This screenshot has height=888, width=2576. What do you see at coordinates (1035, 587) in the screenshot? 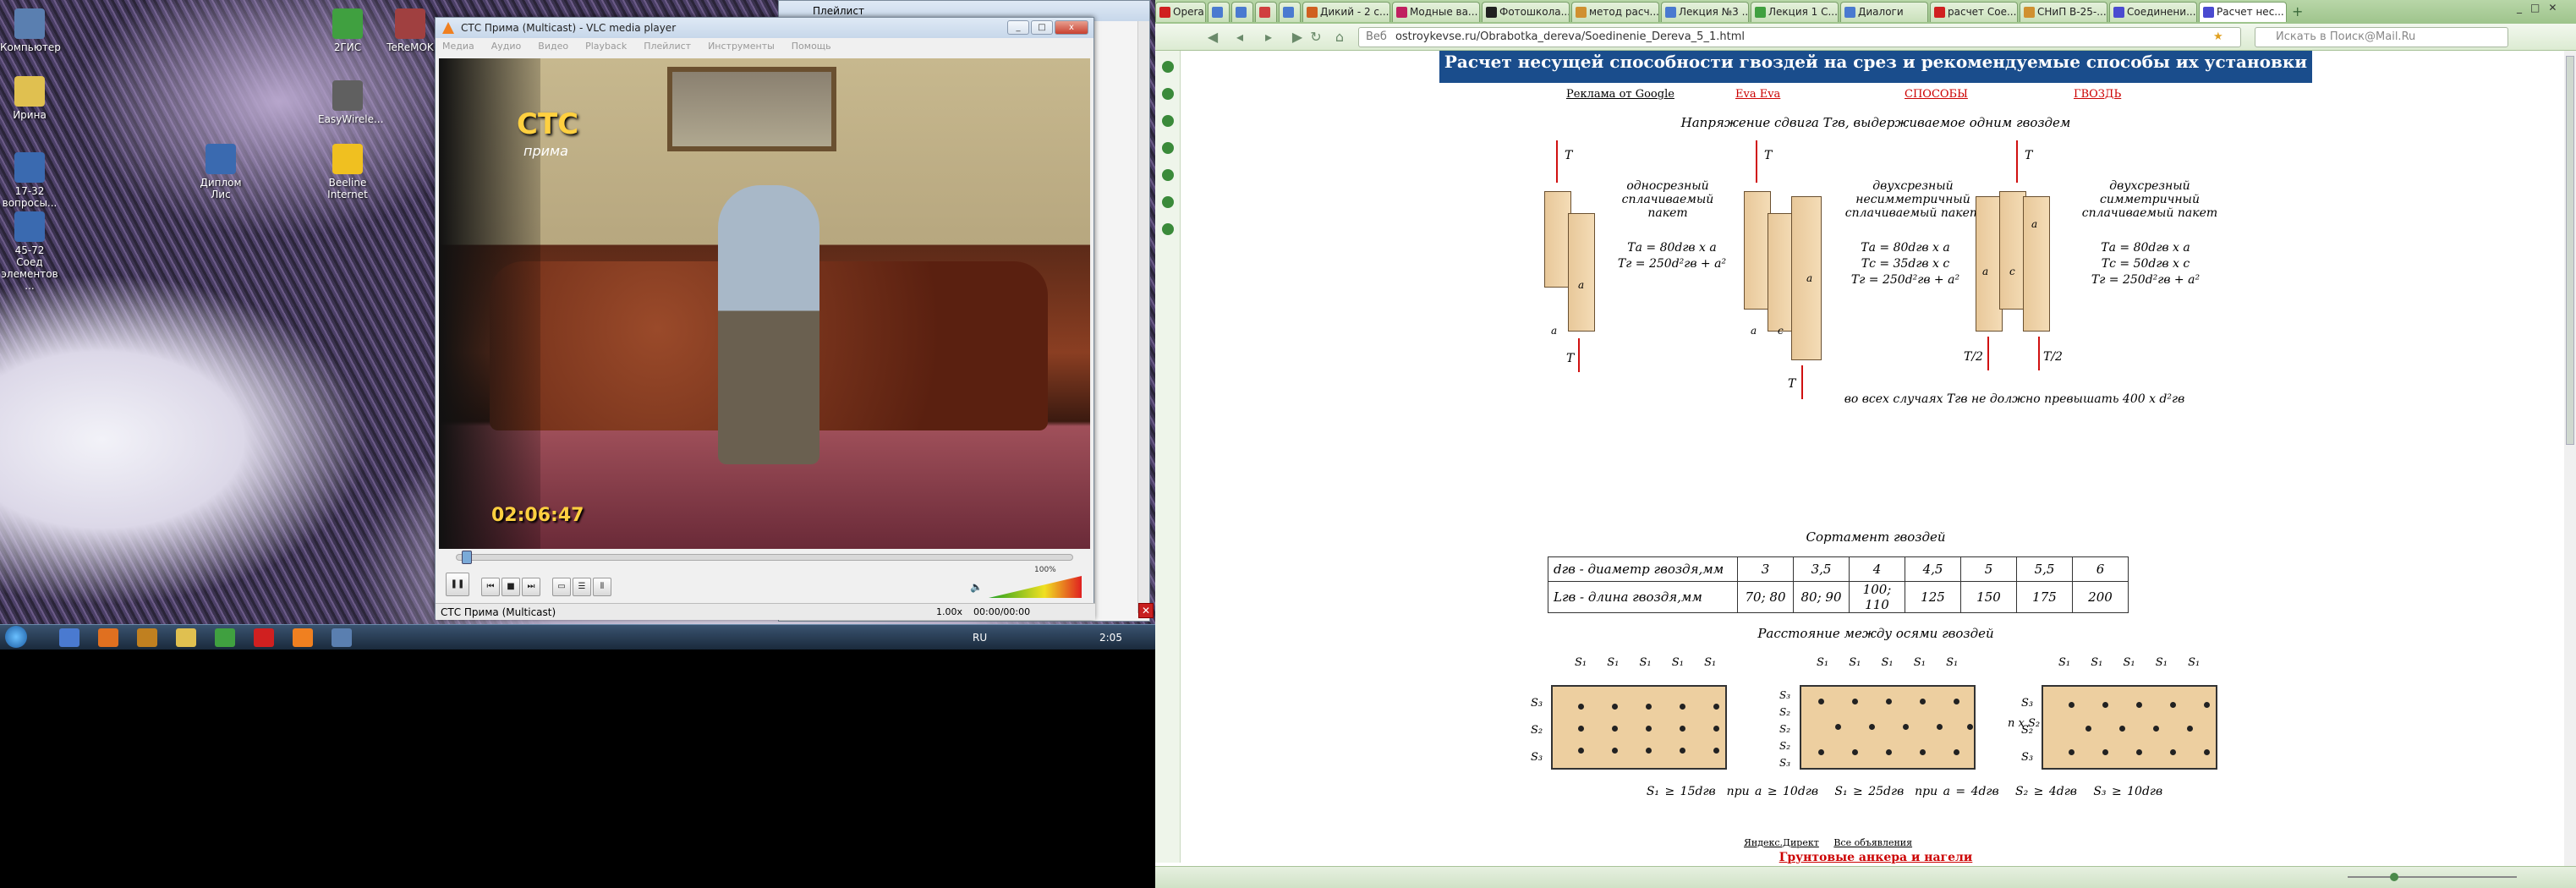
I see `volume-slider` at bounding box center [1035, 587].